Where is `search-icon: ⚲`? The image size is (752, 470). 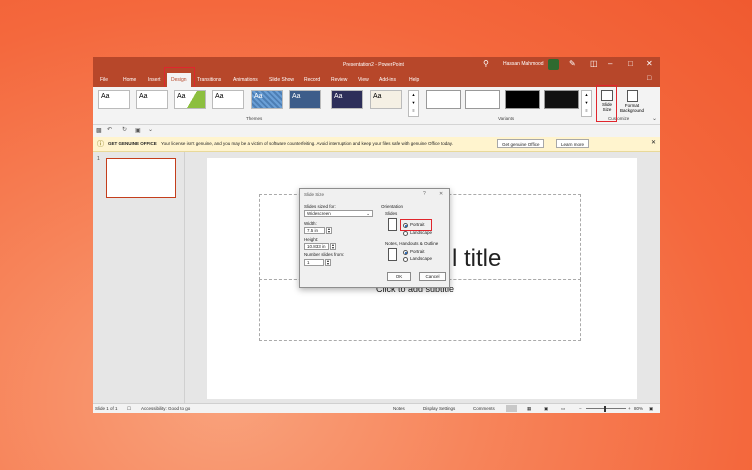
search-icon: ⚲ is located at coordinates (486, 64).